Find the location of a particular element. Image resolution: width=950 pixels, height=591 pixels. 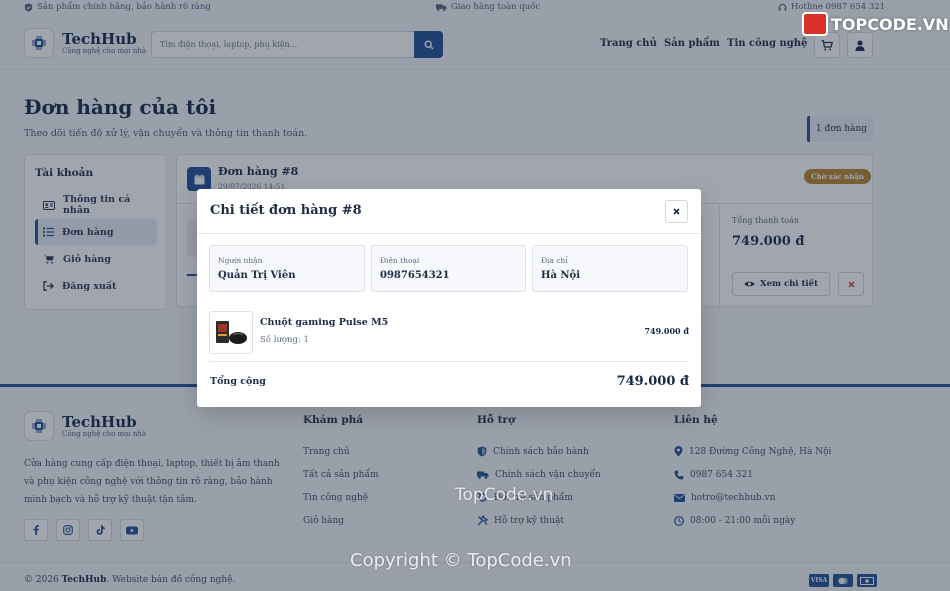

phone-value: 0987654321 is located at coordinates (415, 275).